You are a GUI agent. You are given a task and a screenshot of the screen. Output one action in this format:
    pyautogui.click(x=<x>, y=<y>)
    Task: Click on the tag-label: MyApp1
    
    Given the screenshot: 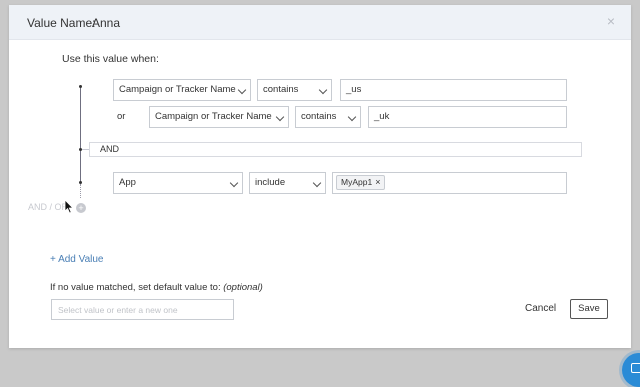 What is the action you would take?
    pyautogui.click(x=357, y=182)
    